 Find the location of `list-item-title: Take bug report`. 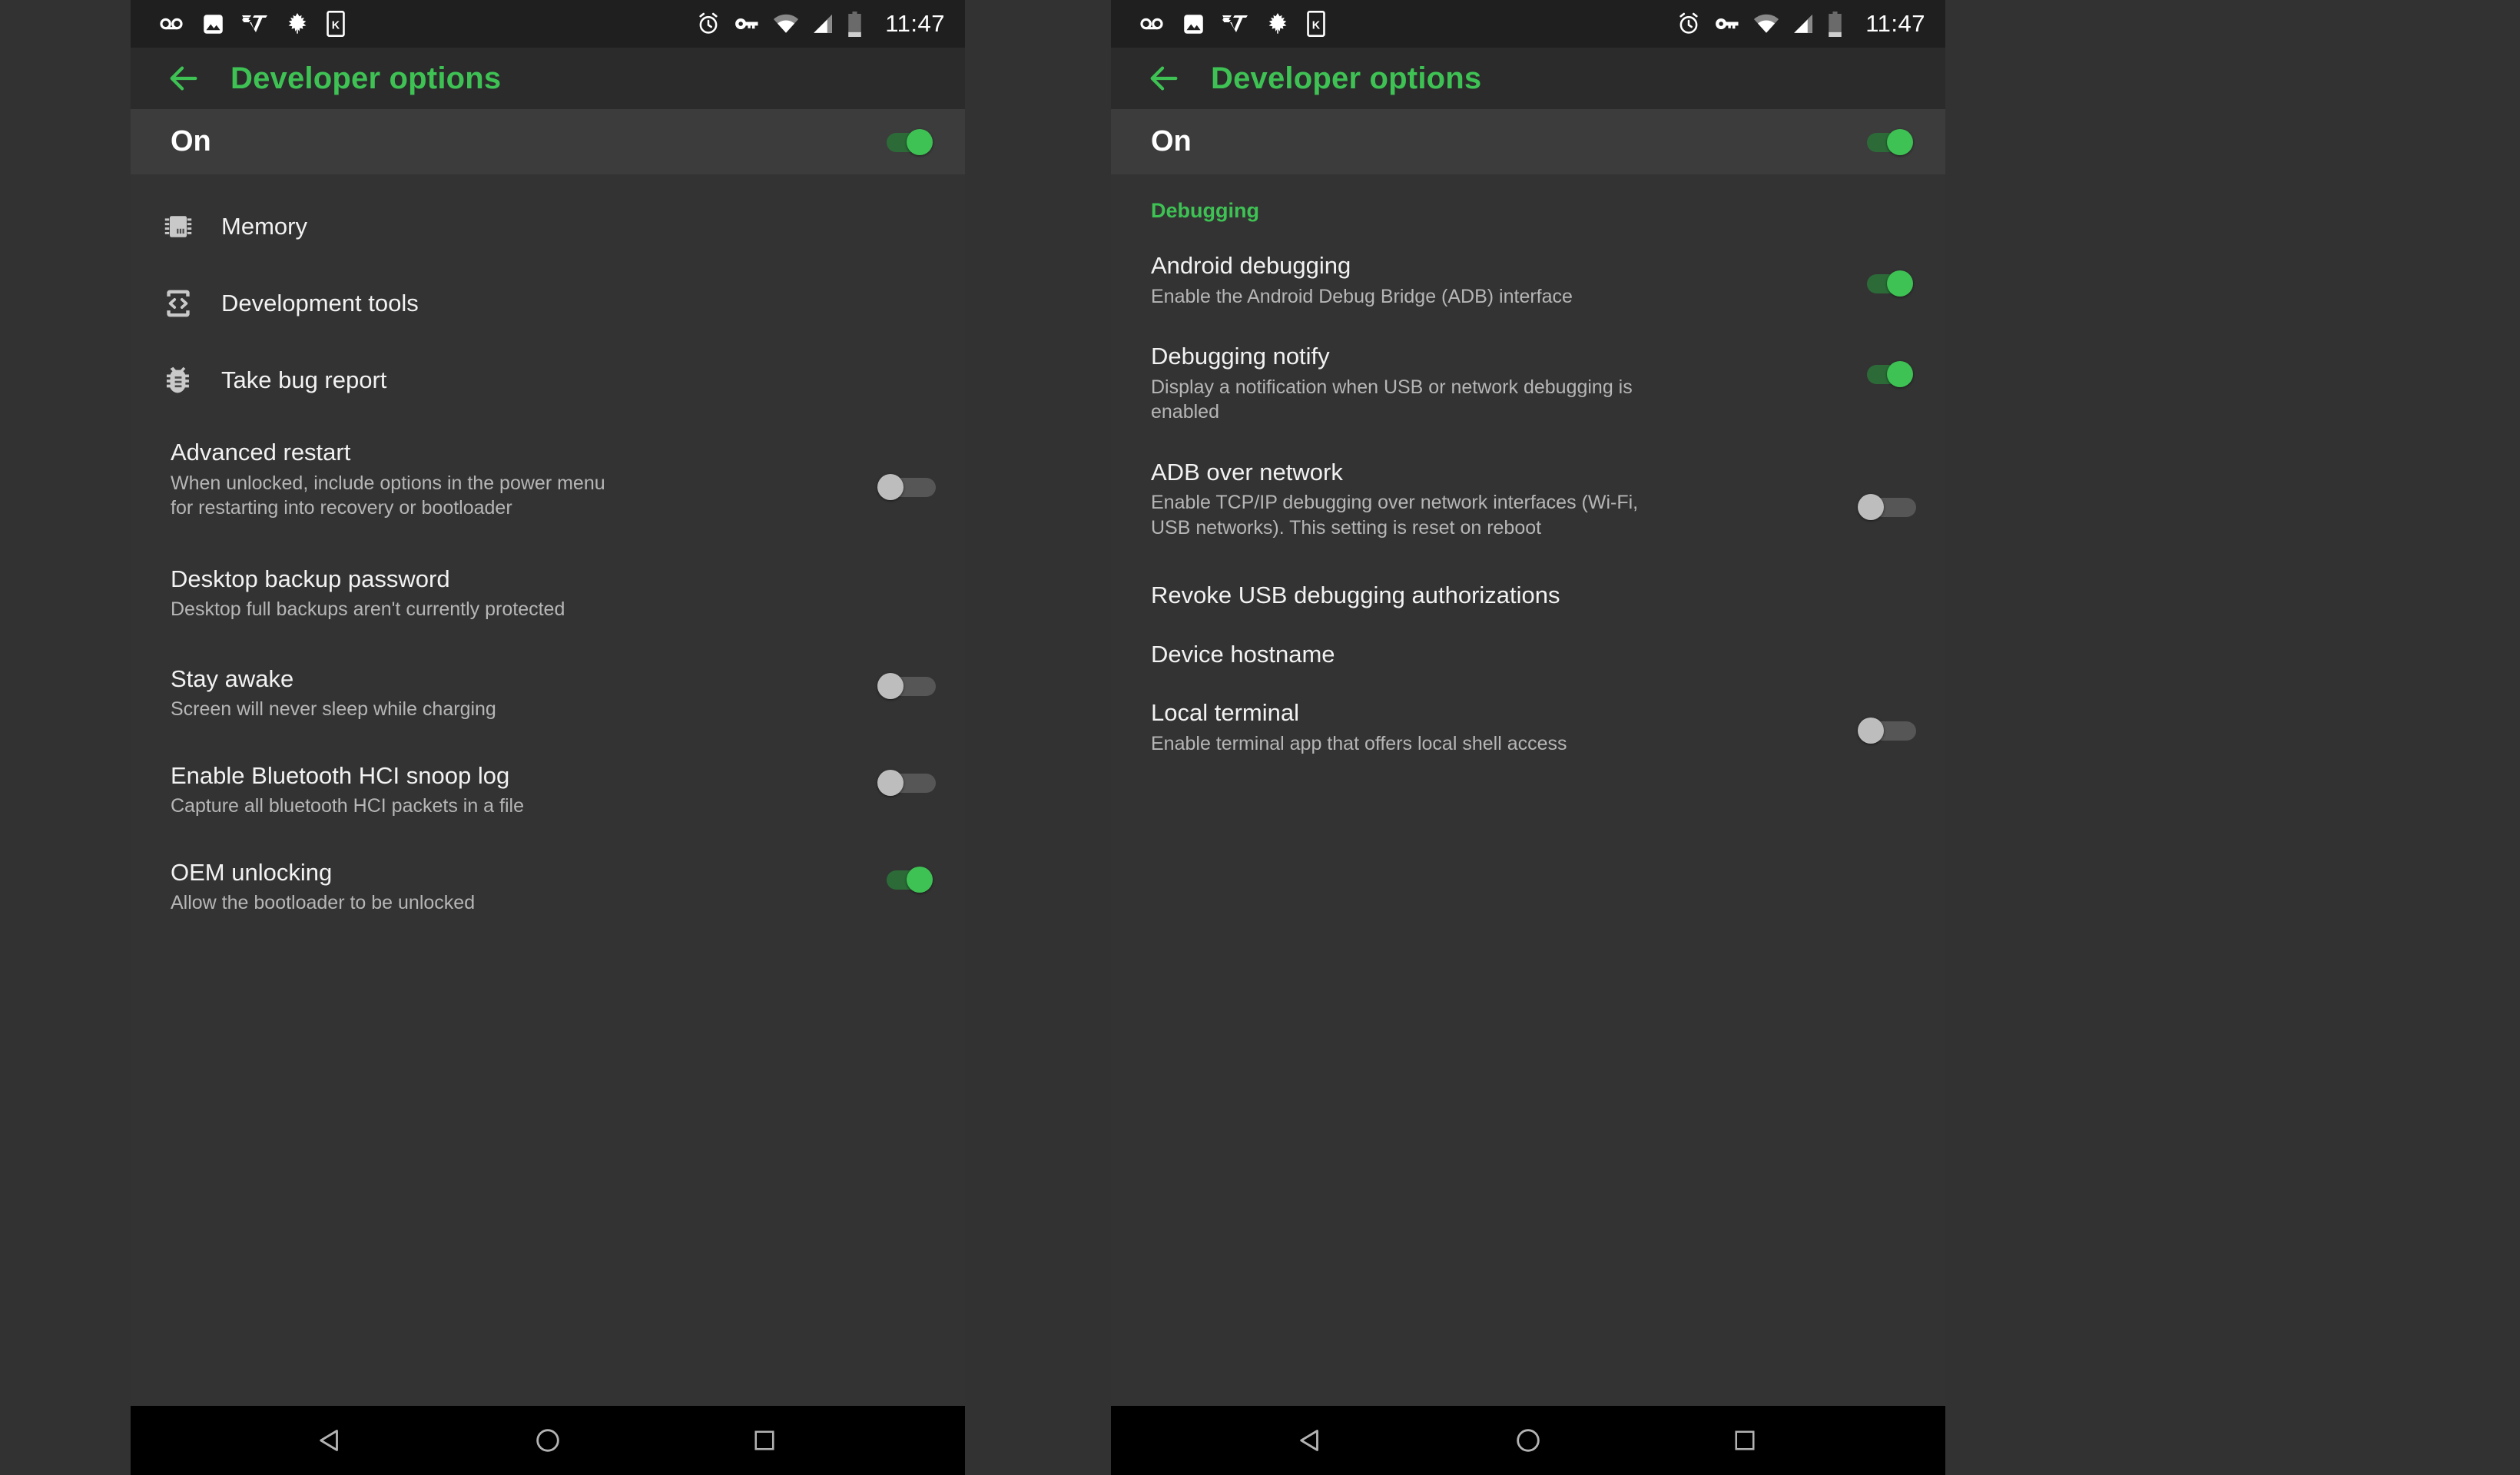

list-item-title: Take bug report is located at coordinates (304, 379).